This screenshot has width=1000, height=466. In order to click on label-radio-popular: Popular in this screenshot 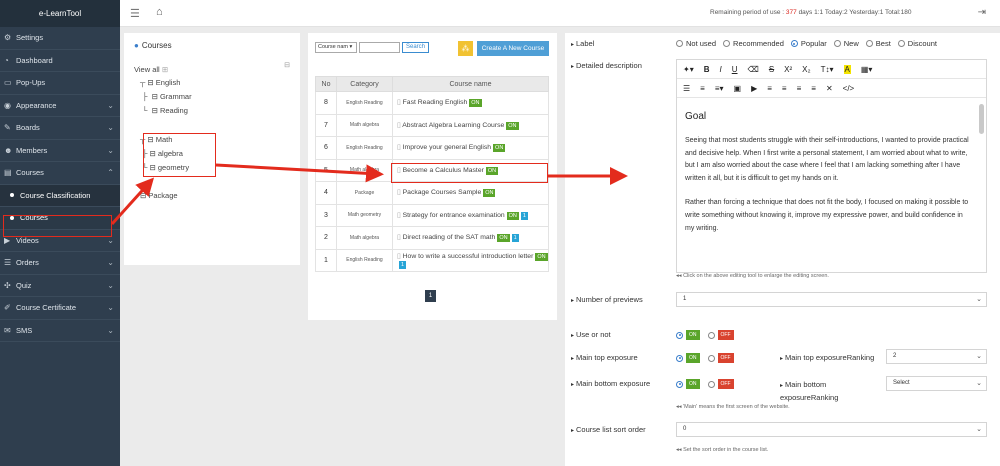, I will do `click(808, 43)`.